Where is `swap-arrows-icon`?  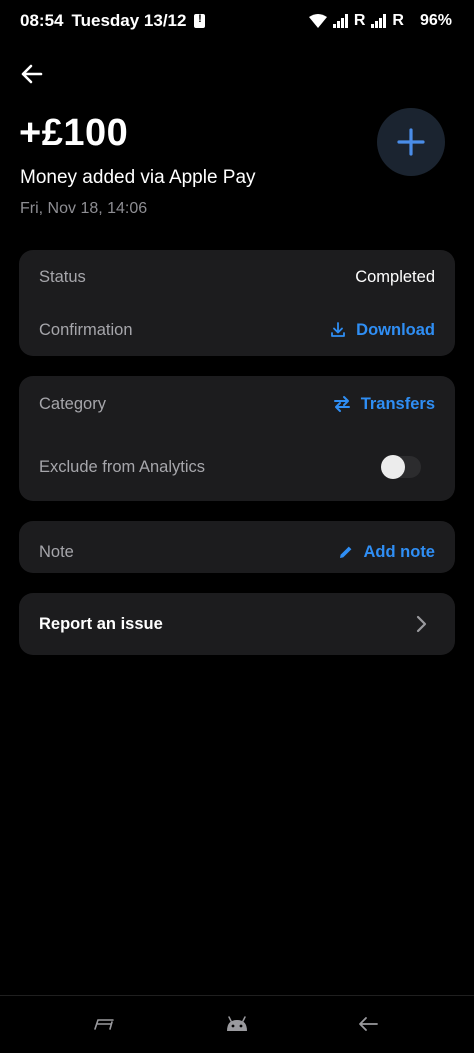
swap-arrows-icon is located at coordinates (341, 404).